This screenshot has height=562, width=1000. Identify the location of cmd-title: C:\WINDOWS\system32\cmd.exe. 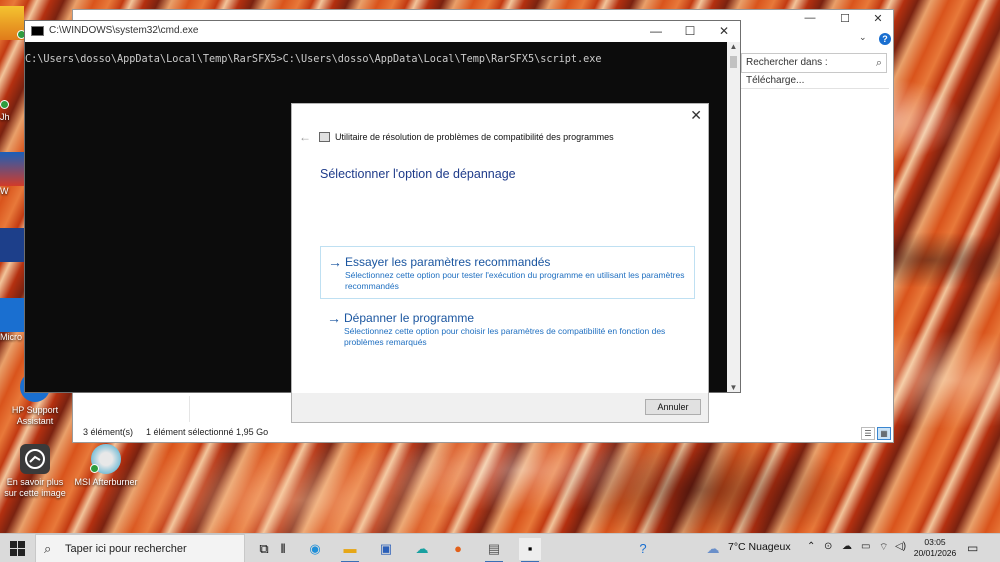
(124, 30).